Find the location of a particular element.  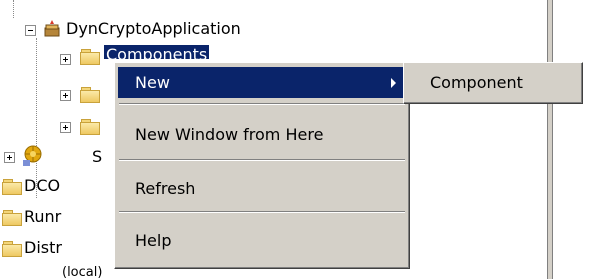

submenu-item-component: Component is located at coordinates (493, 82).